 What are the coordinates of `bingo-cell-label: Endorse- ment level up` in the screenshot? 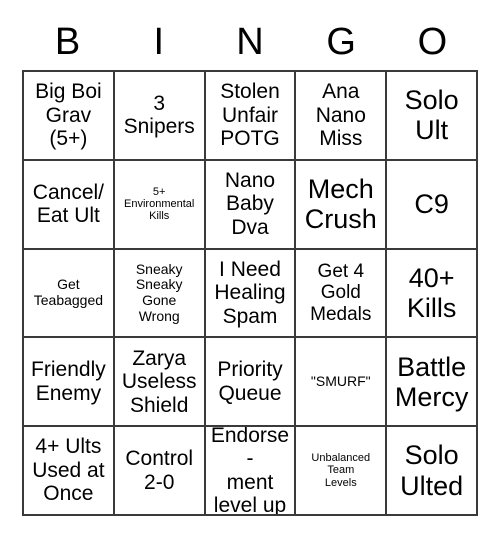 It's located at (250, 471).